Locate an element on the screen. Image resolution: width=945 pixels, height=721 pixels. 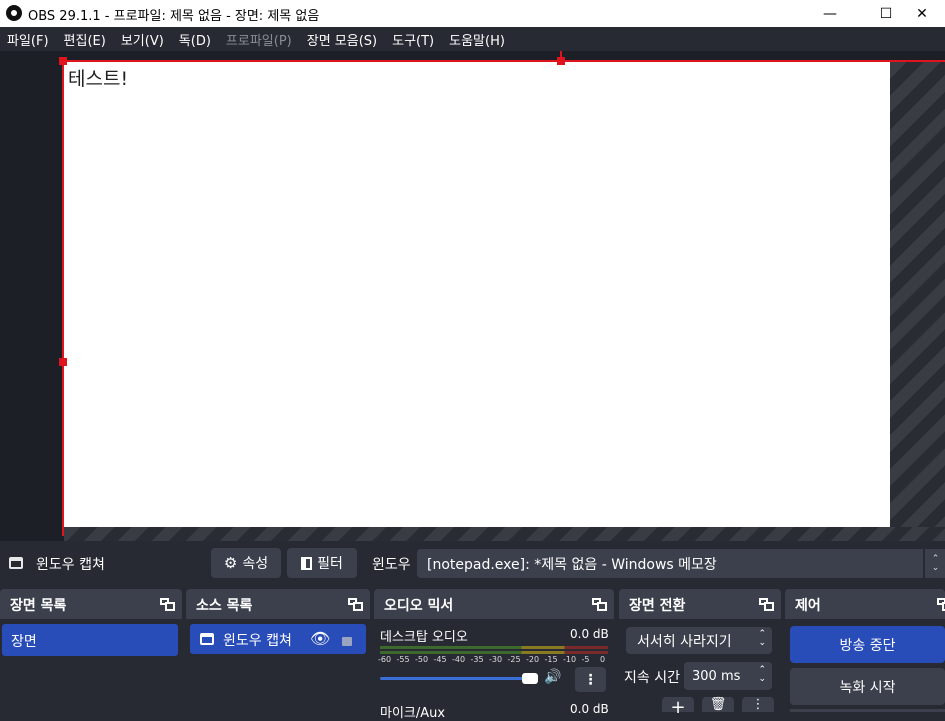
transition-select: 서서히 사라지기 ⌃ ⌄ is located at coordinates (699, 640).